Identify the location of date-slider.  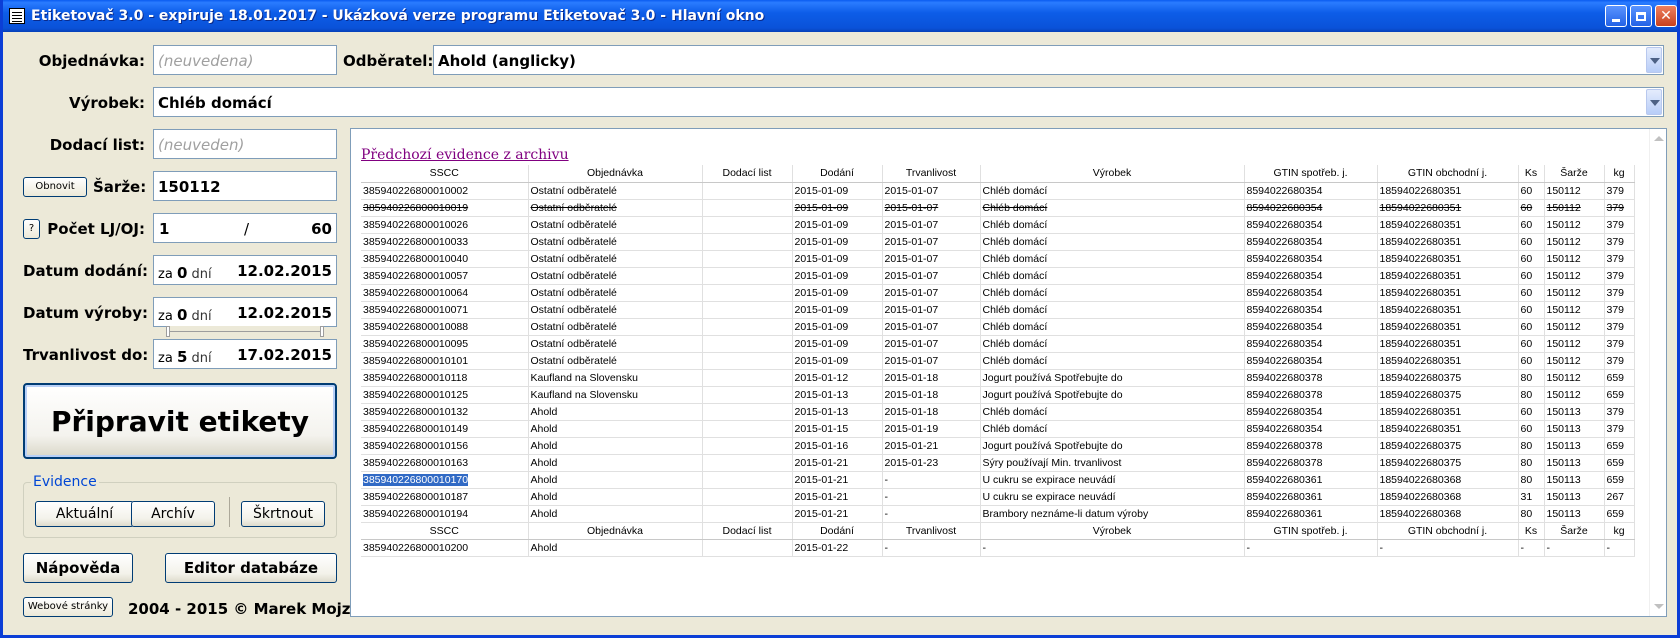
(245, 331).